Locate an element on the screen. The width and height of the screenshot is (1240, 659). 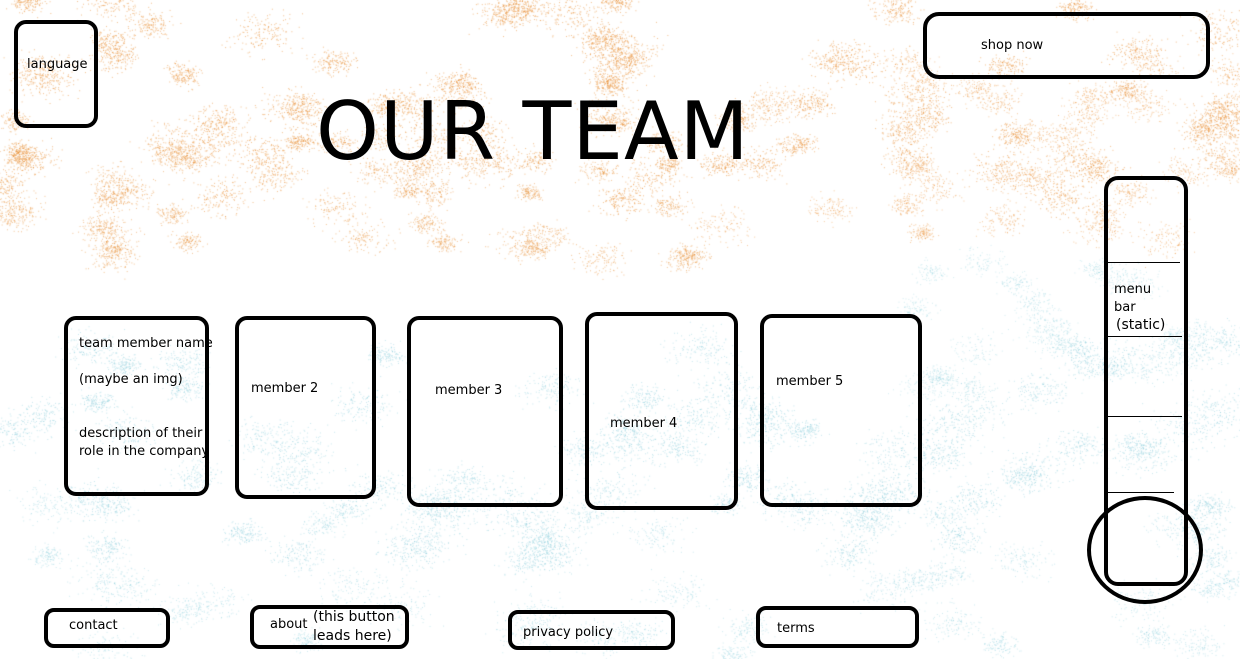
menu-bar-label-line-1: menu is located at coordinates (1133, 289).